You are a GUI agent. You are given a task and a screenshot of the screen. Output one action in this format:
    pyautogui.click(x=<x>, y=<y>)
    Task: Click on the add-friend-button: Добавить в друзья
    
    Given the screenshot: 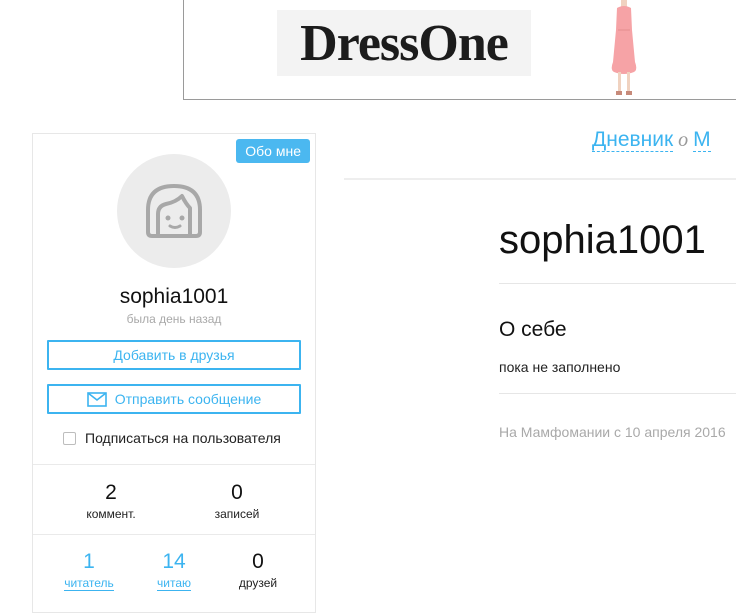 What is the action you would take?
    pyautogui.click(x=174, y=355)
    